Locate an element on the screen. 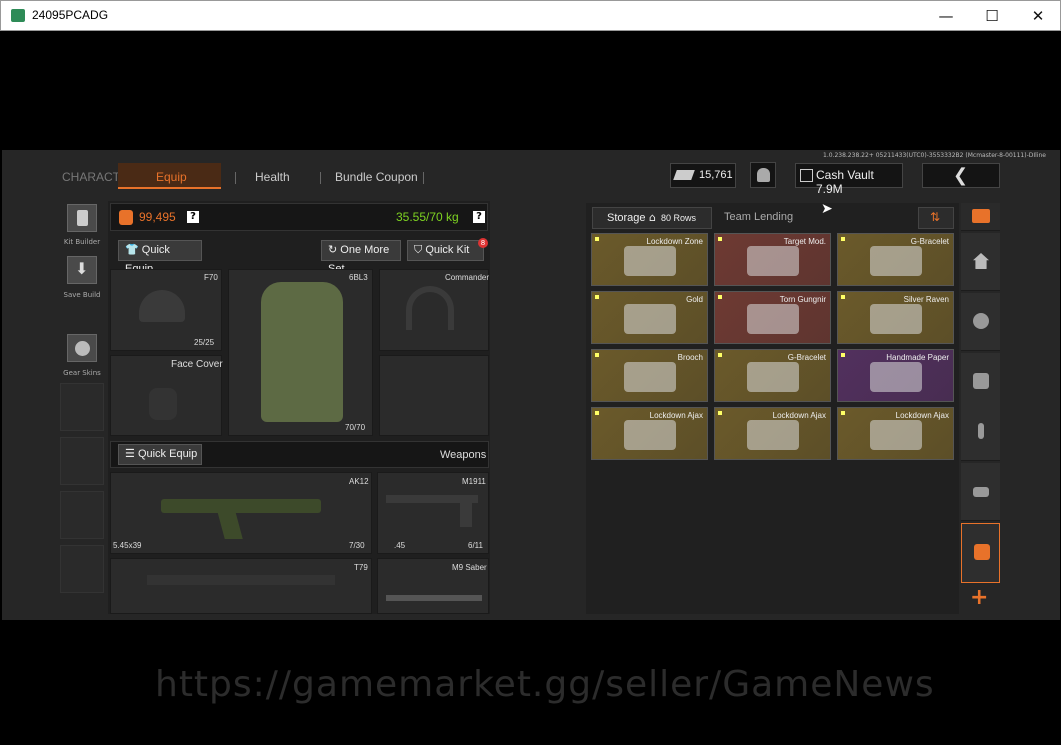  value-amount: 99,495 is located at coordinates (157, 217).